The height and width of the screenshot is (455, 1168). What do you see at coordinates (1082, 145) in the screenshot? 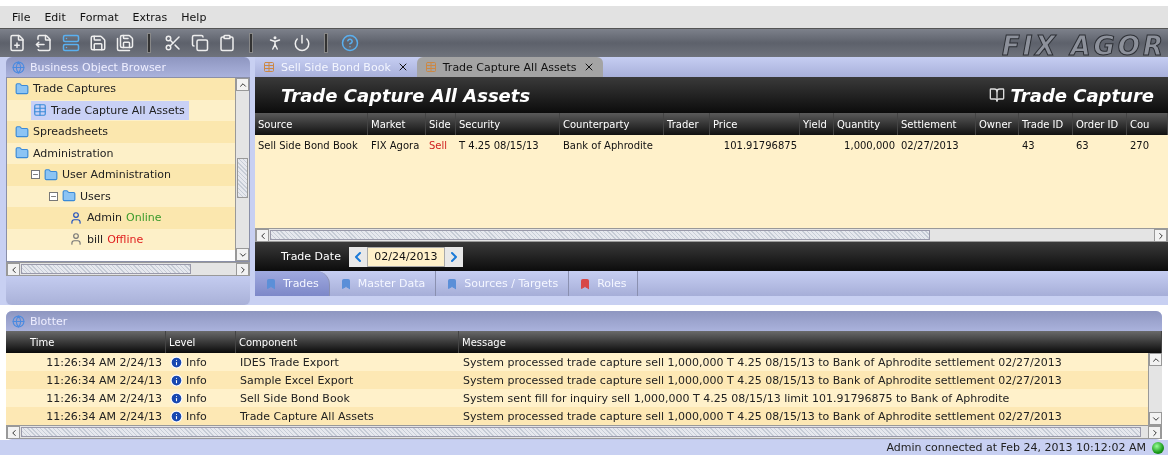
I see `table-cell-text: 63` at bounding box center [1082, 145].